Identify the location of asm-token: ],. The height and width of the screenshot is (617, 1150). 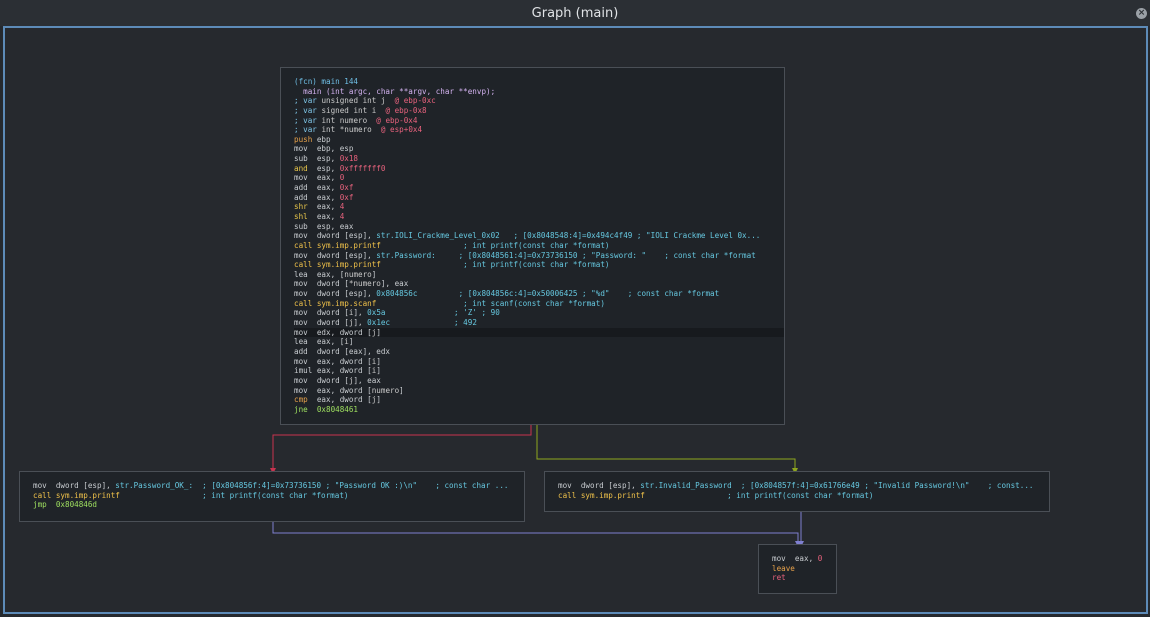
(360, 323).